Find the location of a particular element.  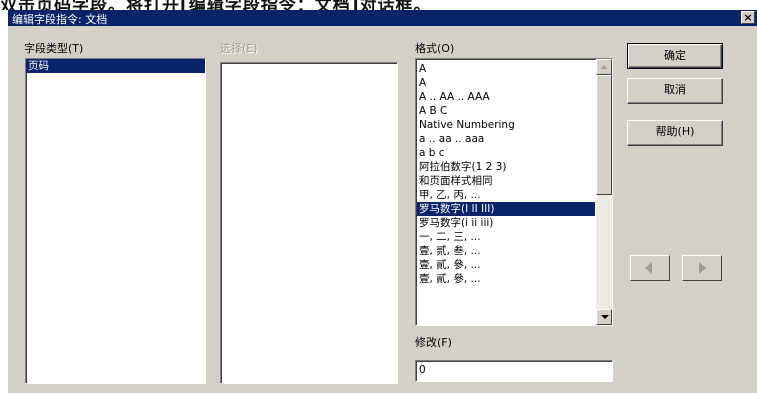

scroll-down-button is located at coordinates (604, 317).